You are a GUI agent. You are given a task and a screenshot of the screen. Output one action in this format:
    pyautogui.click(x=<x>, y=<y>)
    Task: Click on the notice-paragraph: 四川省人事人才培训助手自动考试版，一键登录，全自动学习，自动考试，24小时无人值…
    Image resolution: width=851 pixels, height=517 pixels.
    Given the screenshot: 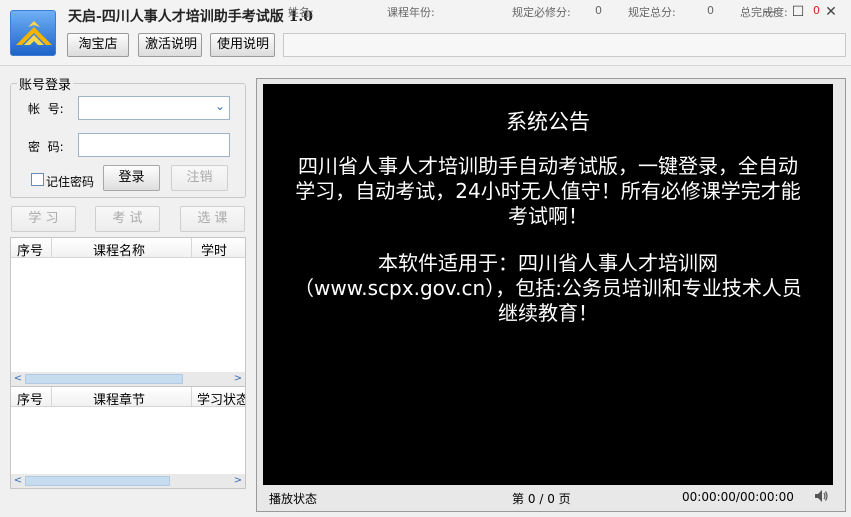 What is the action you would take?
    pyautogui.click(x=548, y=191)
    